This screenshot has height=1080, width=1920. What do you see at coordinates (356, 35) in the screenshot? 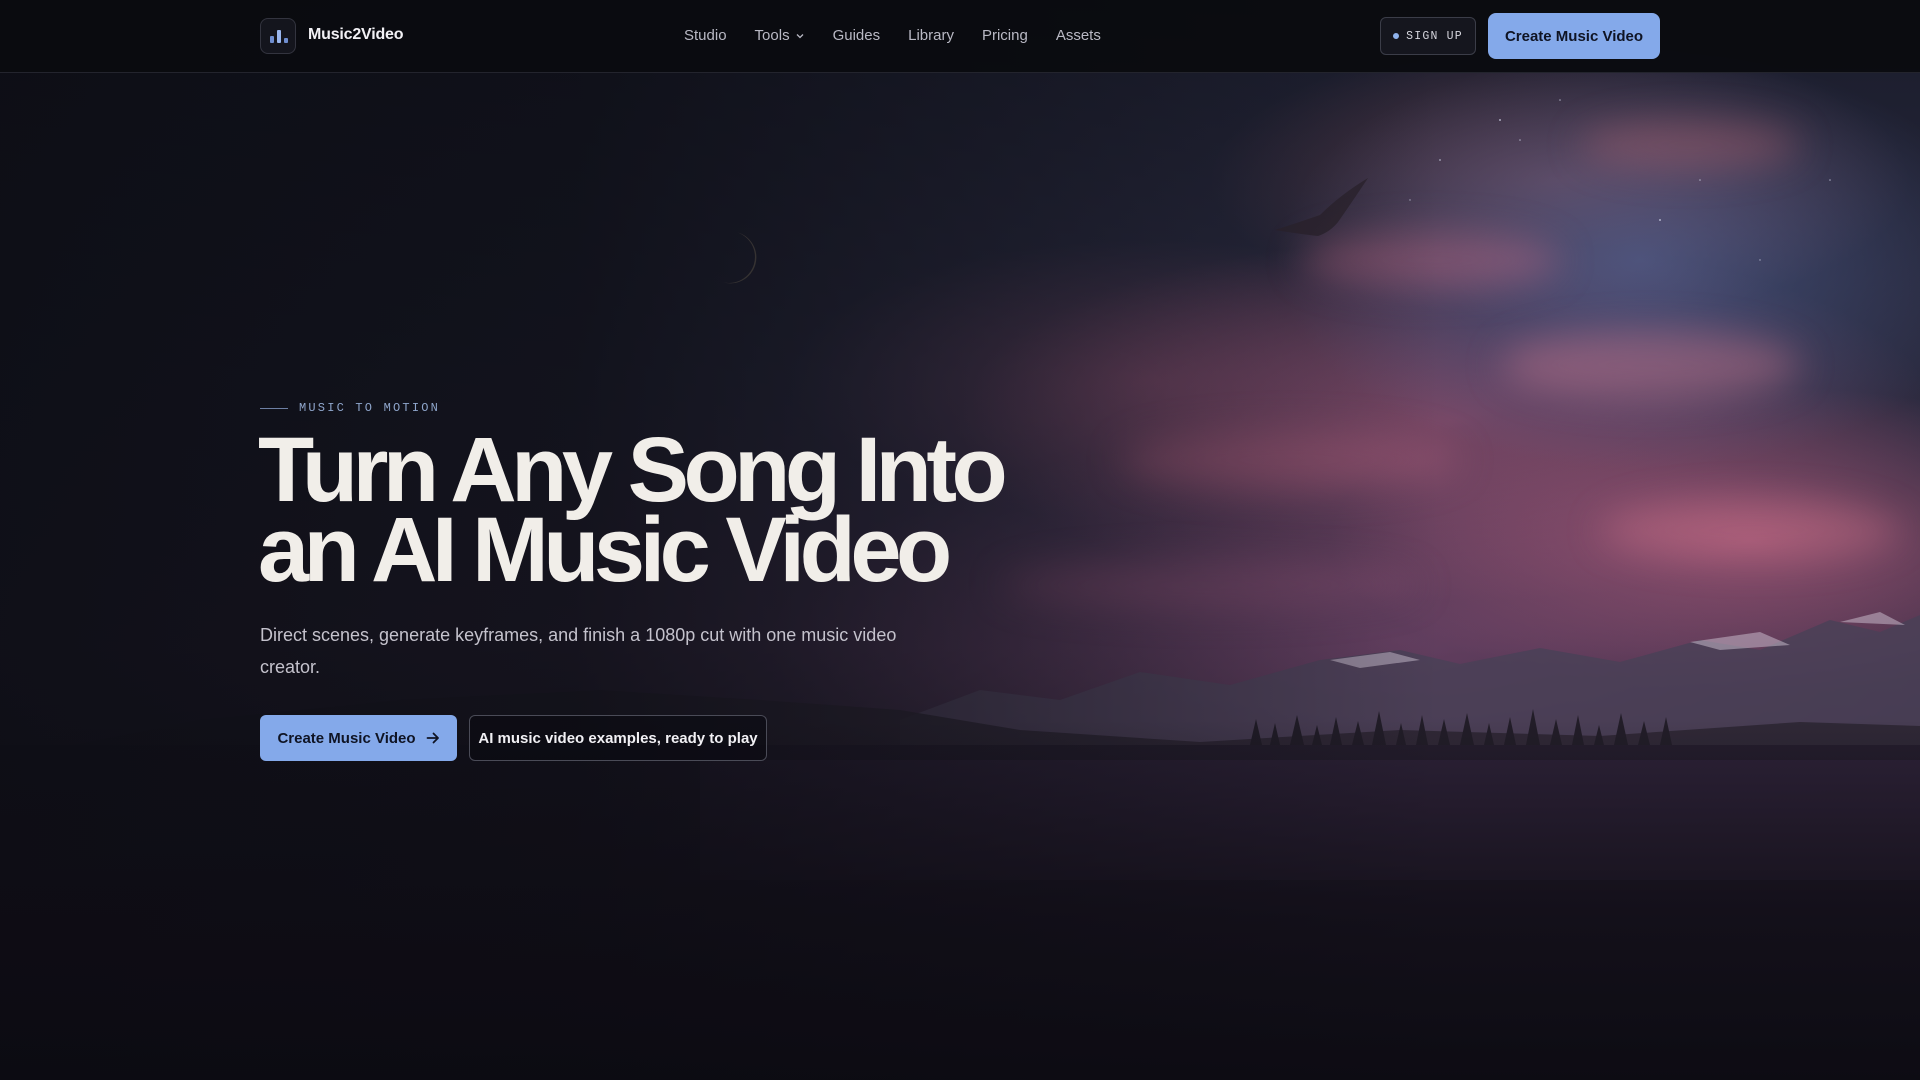
I see `brand-name: Music2Video` at bounding box center [356, 35].